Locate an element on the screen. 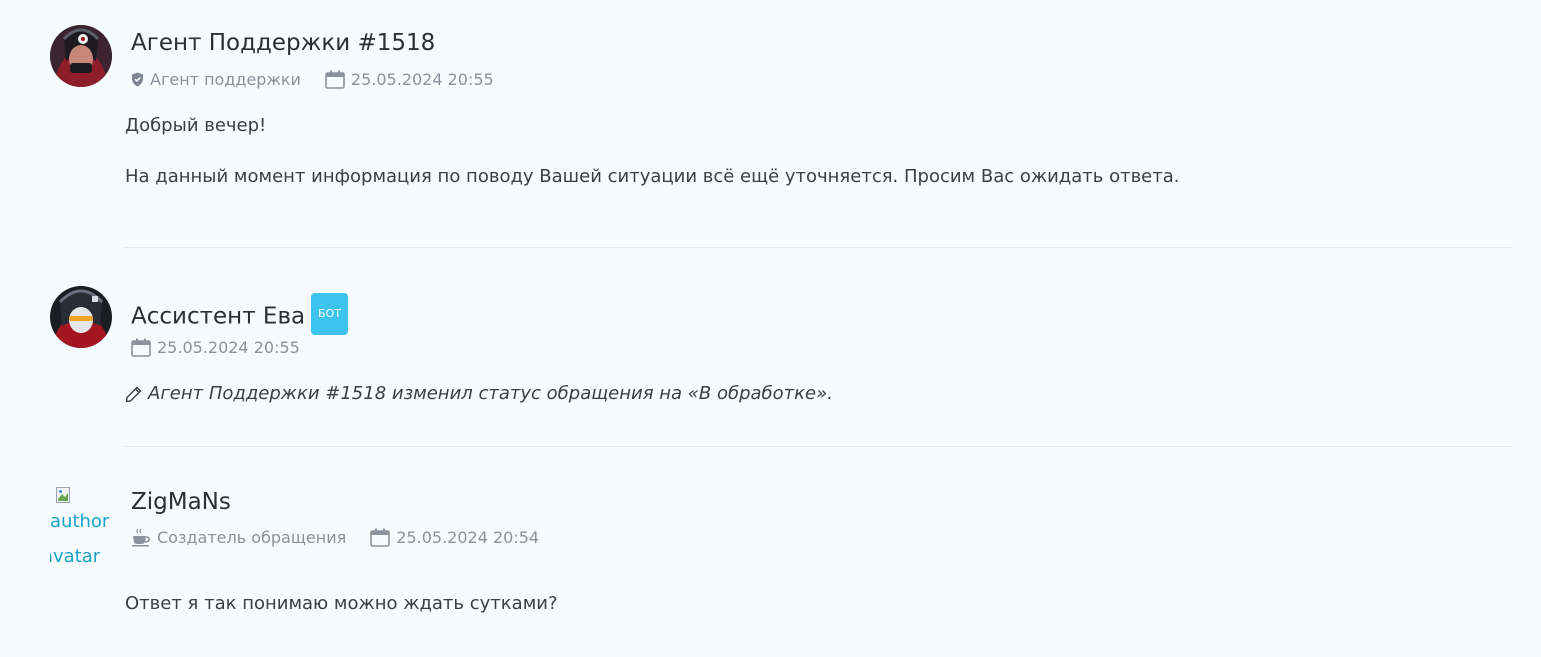  broken-image-icon is located at coordinates (63, 495).